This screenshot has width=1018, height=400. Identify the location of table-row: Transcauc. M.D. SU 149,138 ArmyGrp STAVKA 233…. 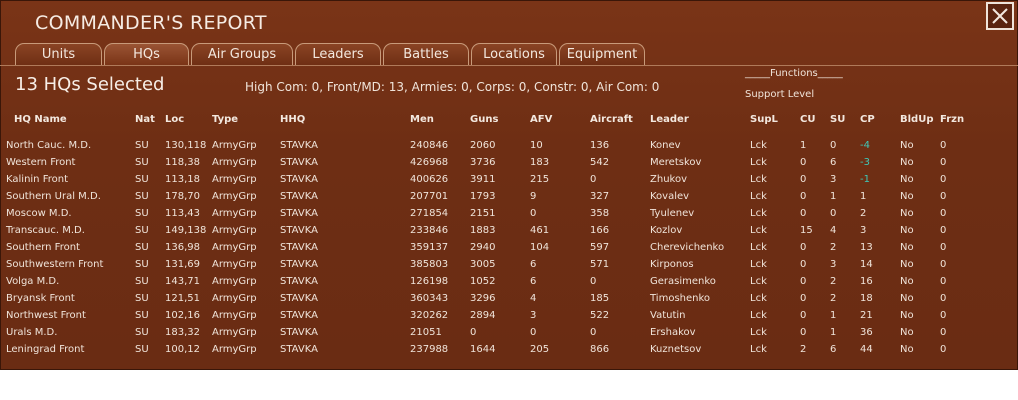
(509, 233).